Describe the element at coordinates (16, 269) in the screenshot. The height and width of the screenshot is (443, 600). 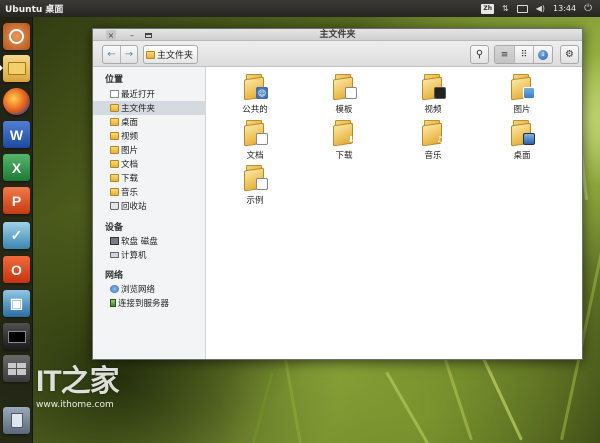
I see `launcher-office-button: O` at that location.